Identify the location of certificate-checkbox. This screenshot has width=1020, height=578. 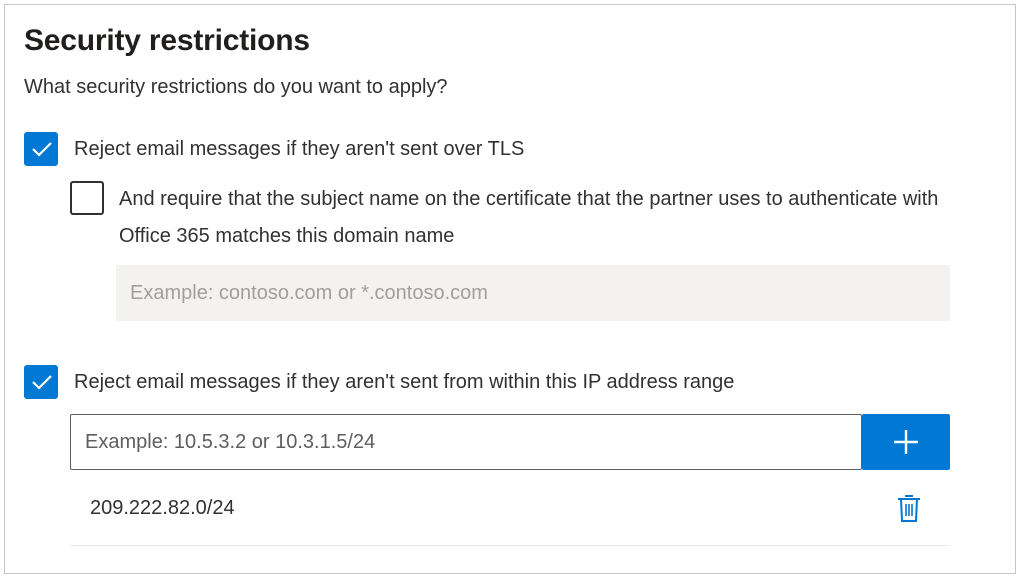
(87, 198).